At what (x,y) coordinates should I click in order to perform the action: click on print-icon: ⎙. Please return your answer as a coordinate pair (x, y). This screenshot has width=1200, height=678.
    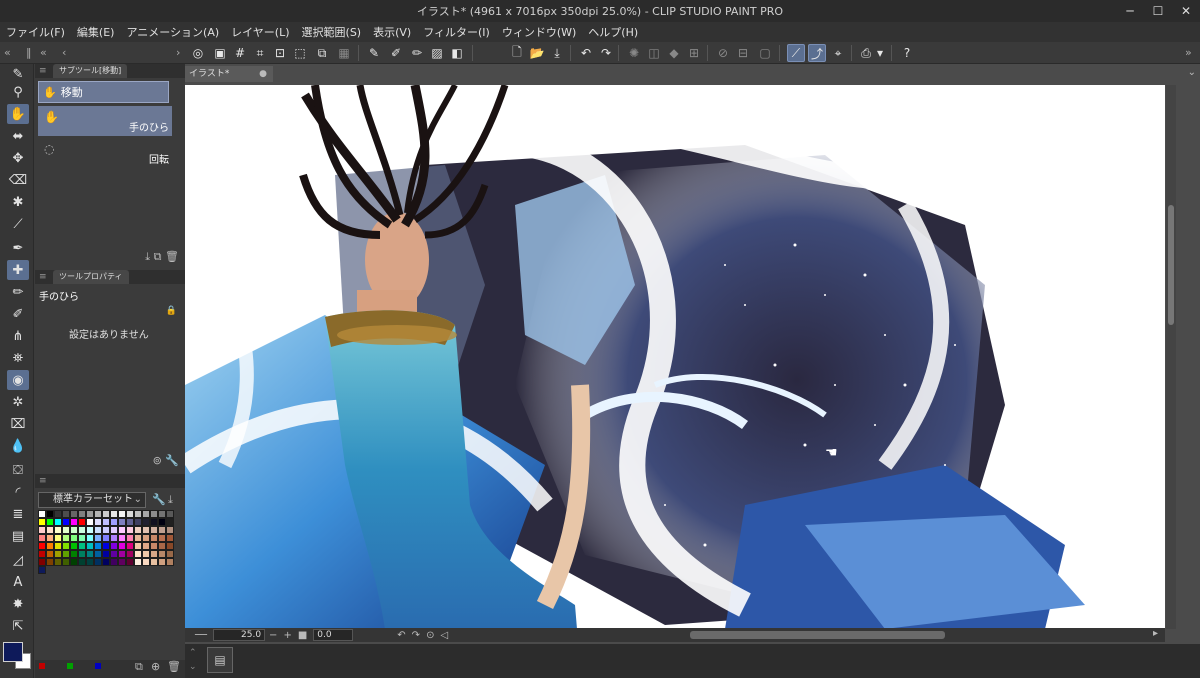
    Looking at the image, I should click on (866, 53).